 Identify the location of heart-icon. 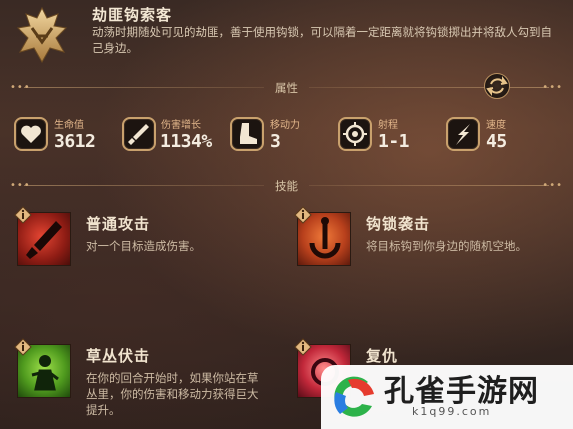
(31, 134).